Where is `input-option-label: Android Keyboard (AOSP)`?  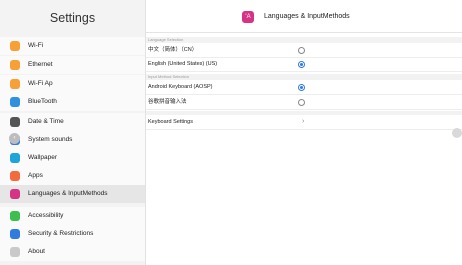 input-option-label: Android Keyboard (AOSP) is located at coordinates (180, 87).